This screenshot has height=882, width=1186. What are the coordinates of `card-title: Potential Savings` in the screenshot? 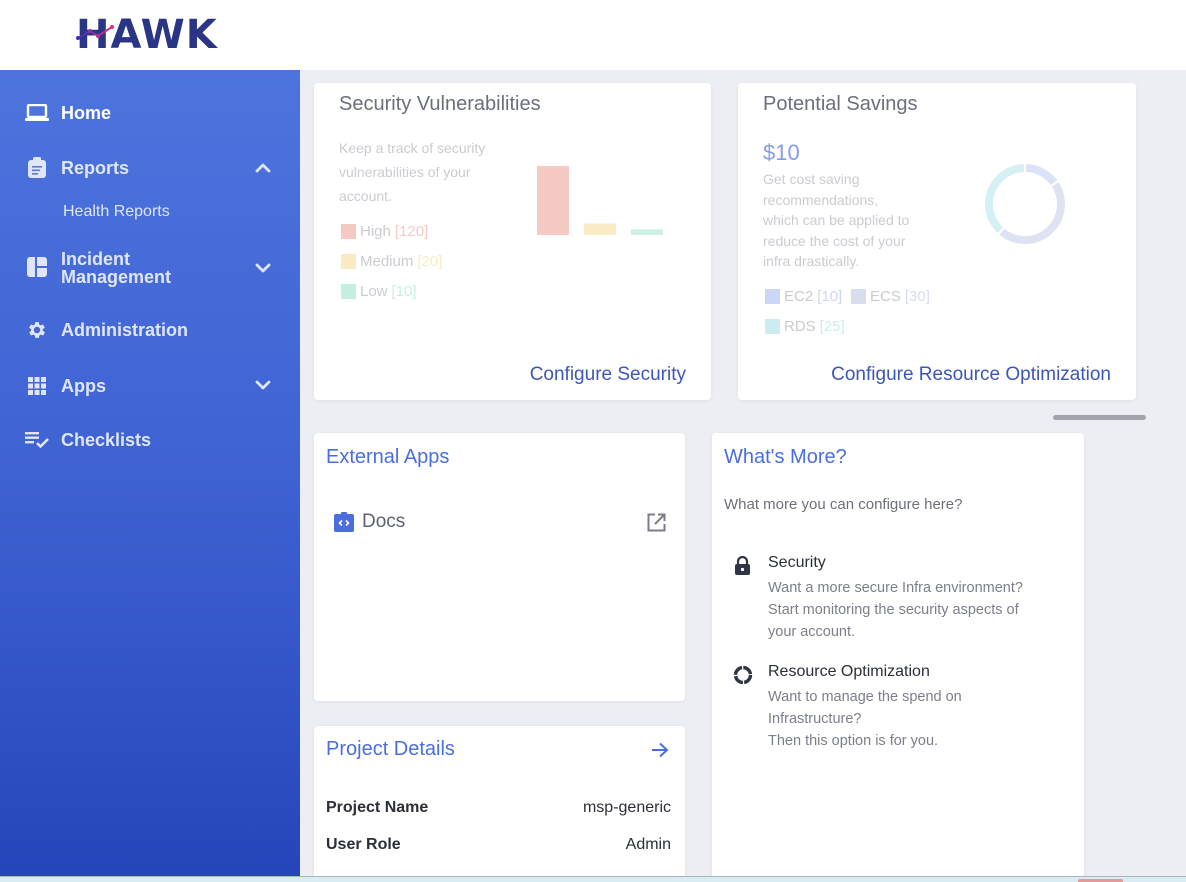 It's located at (840, 104).